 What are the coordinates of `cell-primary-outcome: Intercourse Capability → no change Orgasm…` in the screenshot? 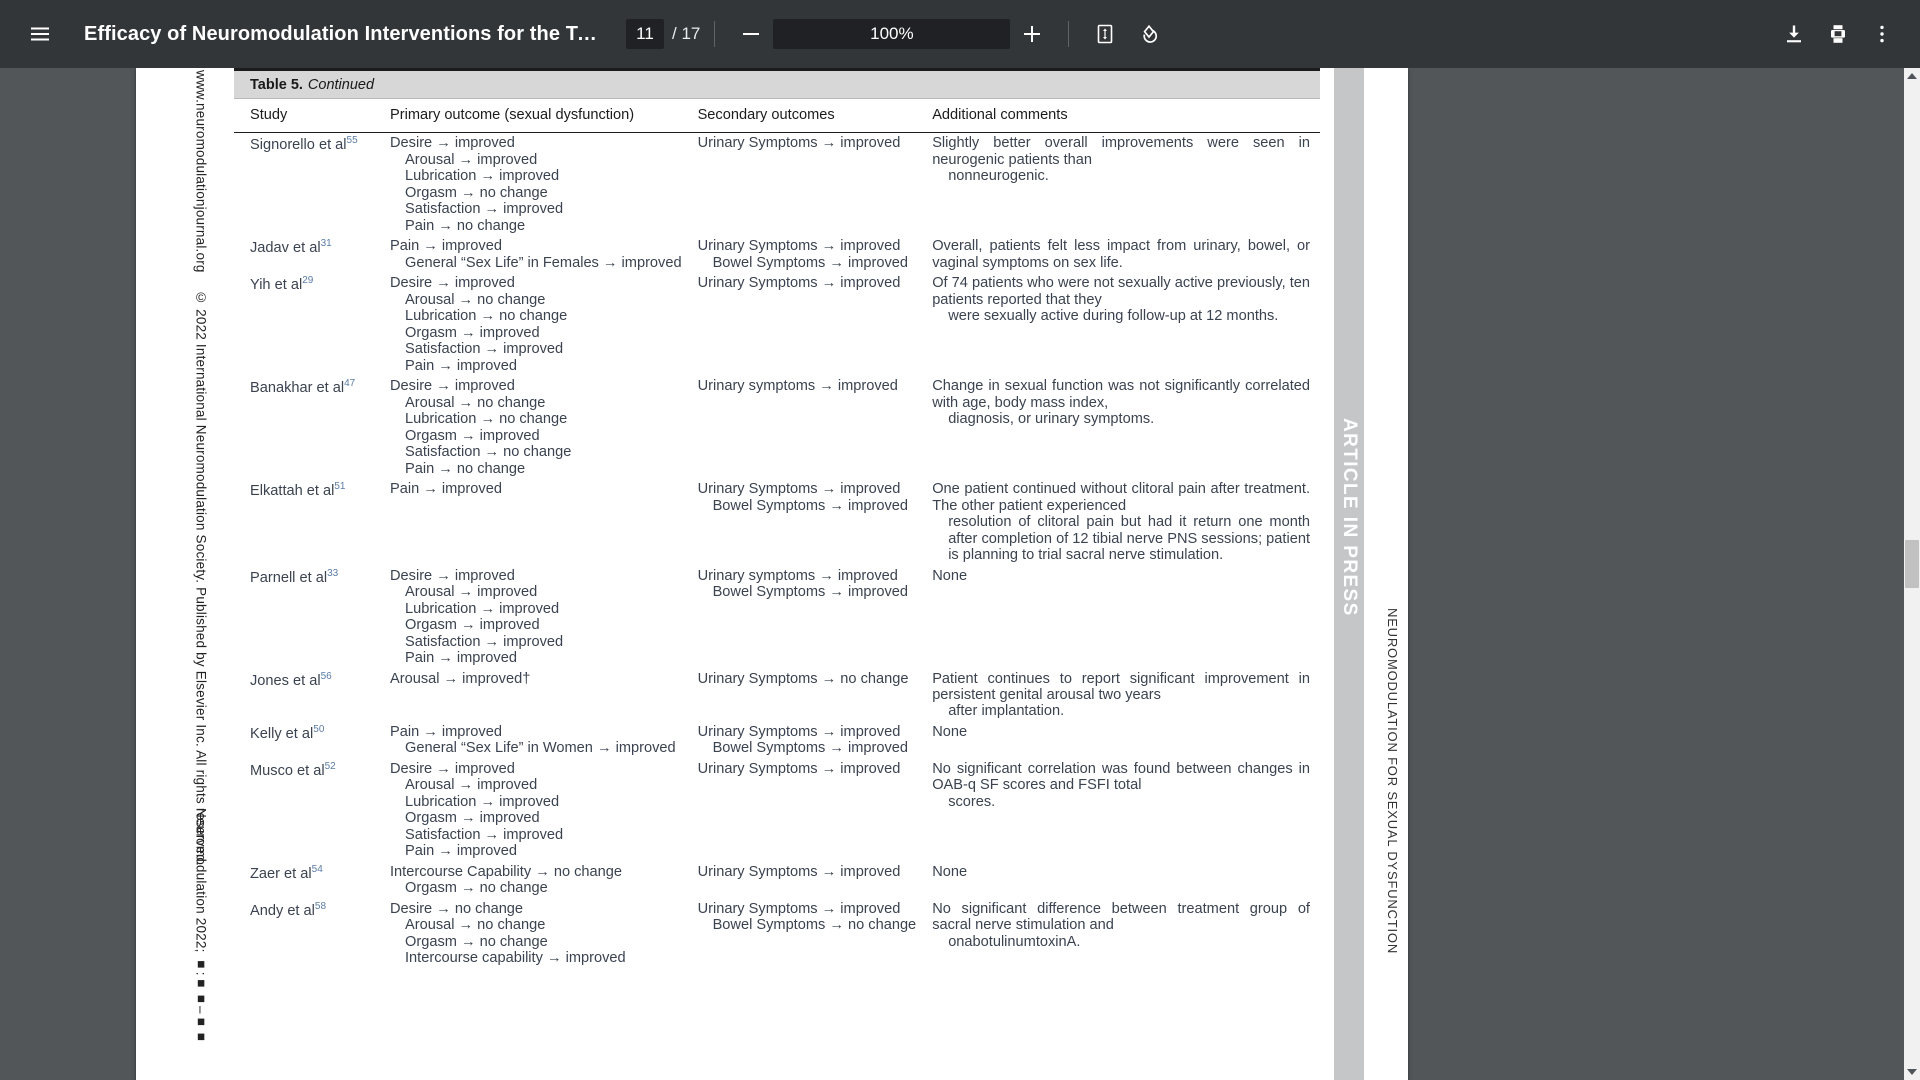 It's located at (538, 880).